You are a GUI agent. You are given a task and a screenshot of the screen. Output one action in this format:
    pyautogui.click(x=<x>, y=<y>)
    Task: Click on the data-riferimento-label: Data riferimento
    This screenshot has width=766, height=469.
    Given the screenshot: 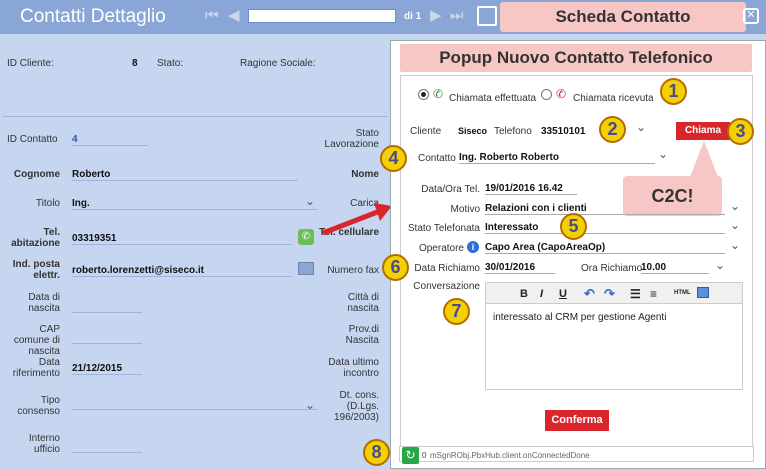 What is the action you would take?
    pyautogui.click(x=36, y=368)
    